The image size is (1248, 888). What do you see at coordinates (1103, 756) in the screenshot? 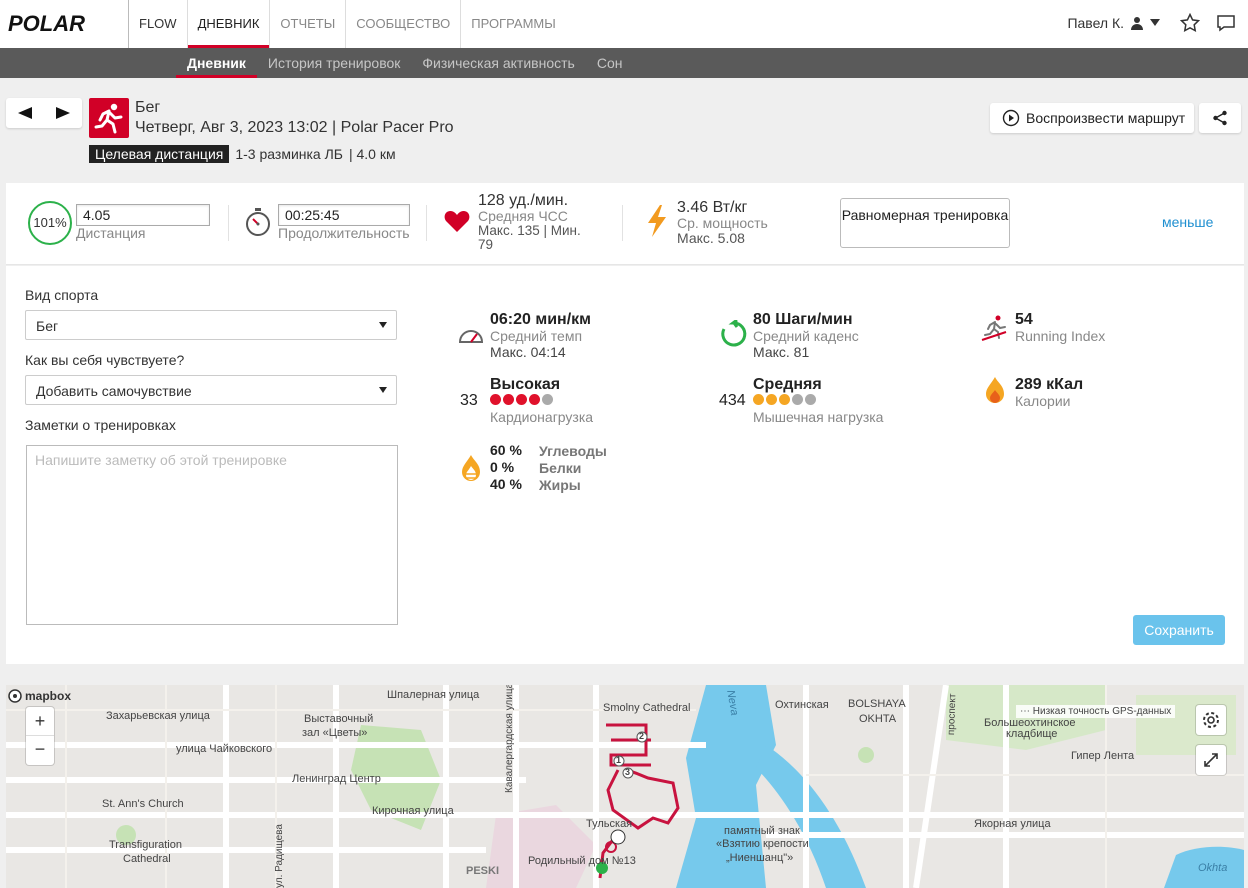
I see `map-label: Гипер Лента` at bounding box center [1103, 756].